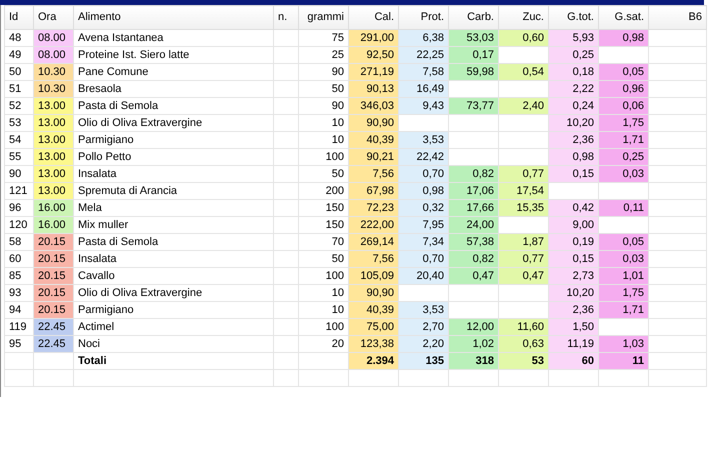 Image resolution: width=720 pixels, height=450 pixels. What do you see at coordinates (174, 191) in the screenshot?
I see `table-cell: Spremuta di Arancia` at bounding box center [174, 191].